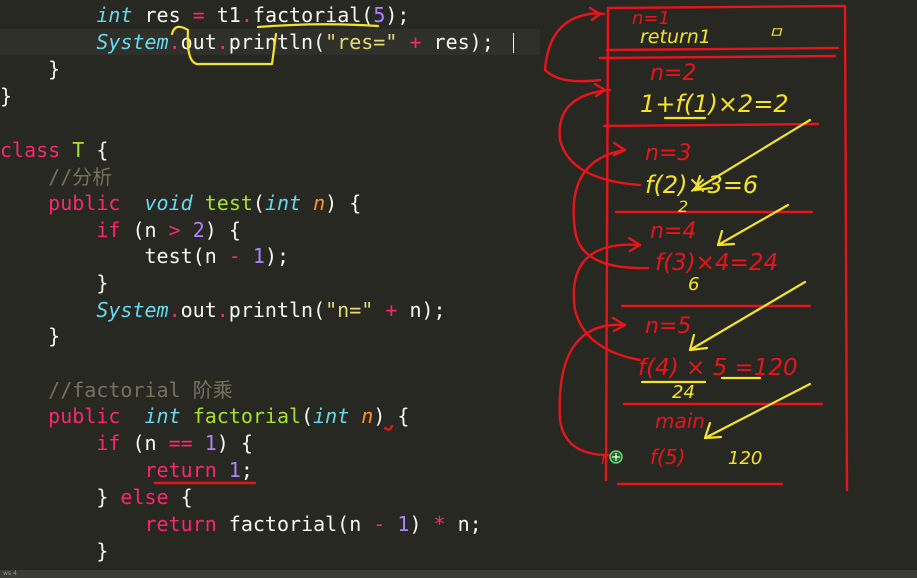 Image resolution: width=917 pixels, height=578 pixels. What do you see at coordinates (683, 392) in the screenshot?
I see `frame5-sub-value: 24` at bounding box center [683, 392].